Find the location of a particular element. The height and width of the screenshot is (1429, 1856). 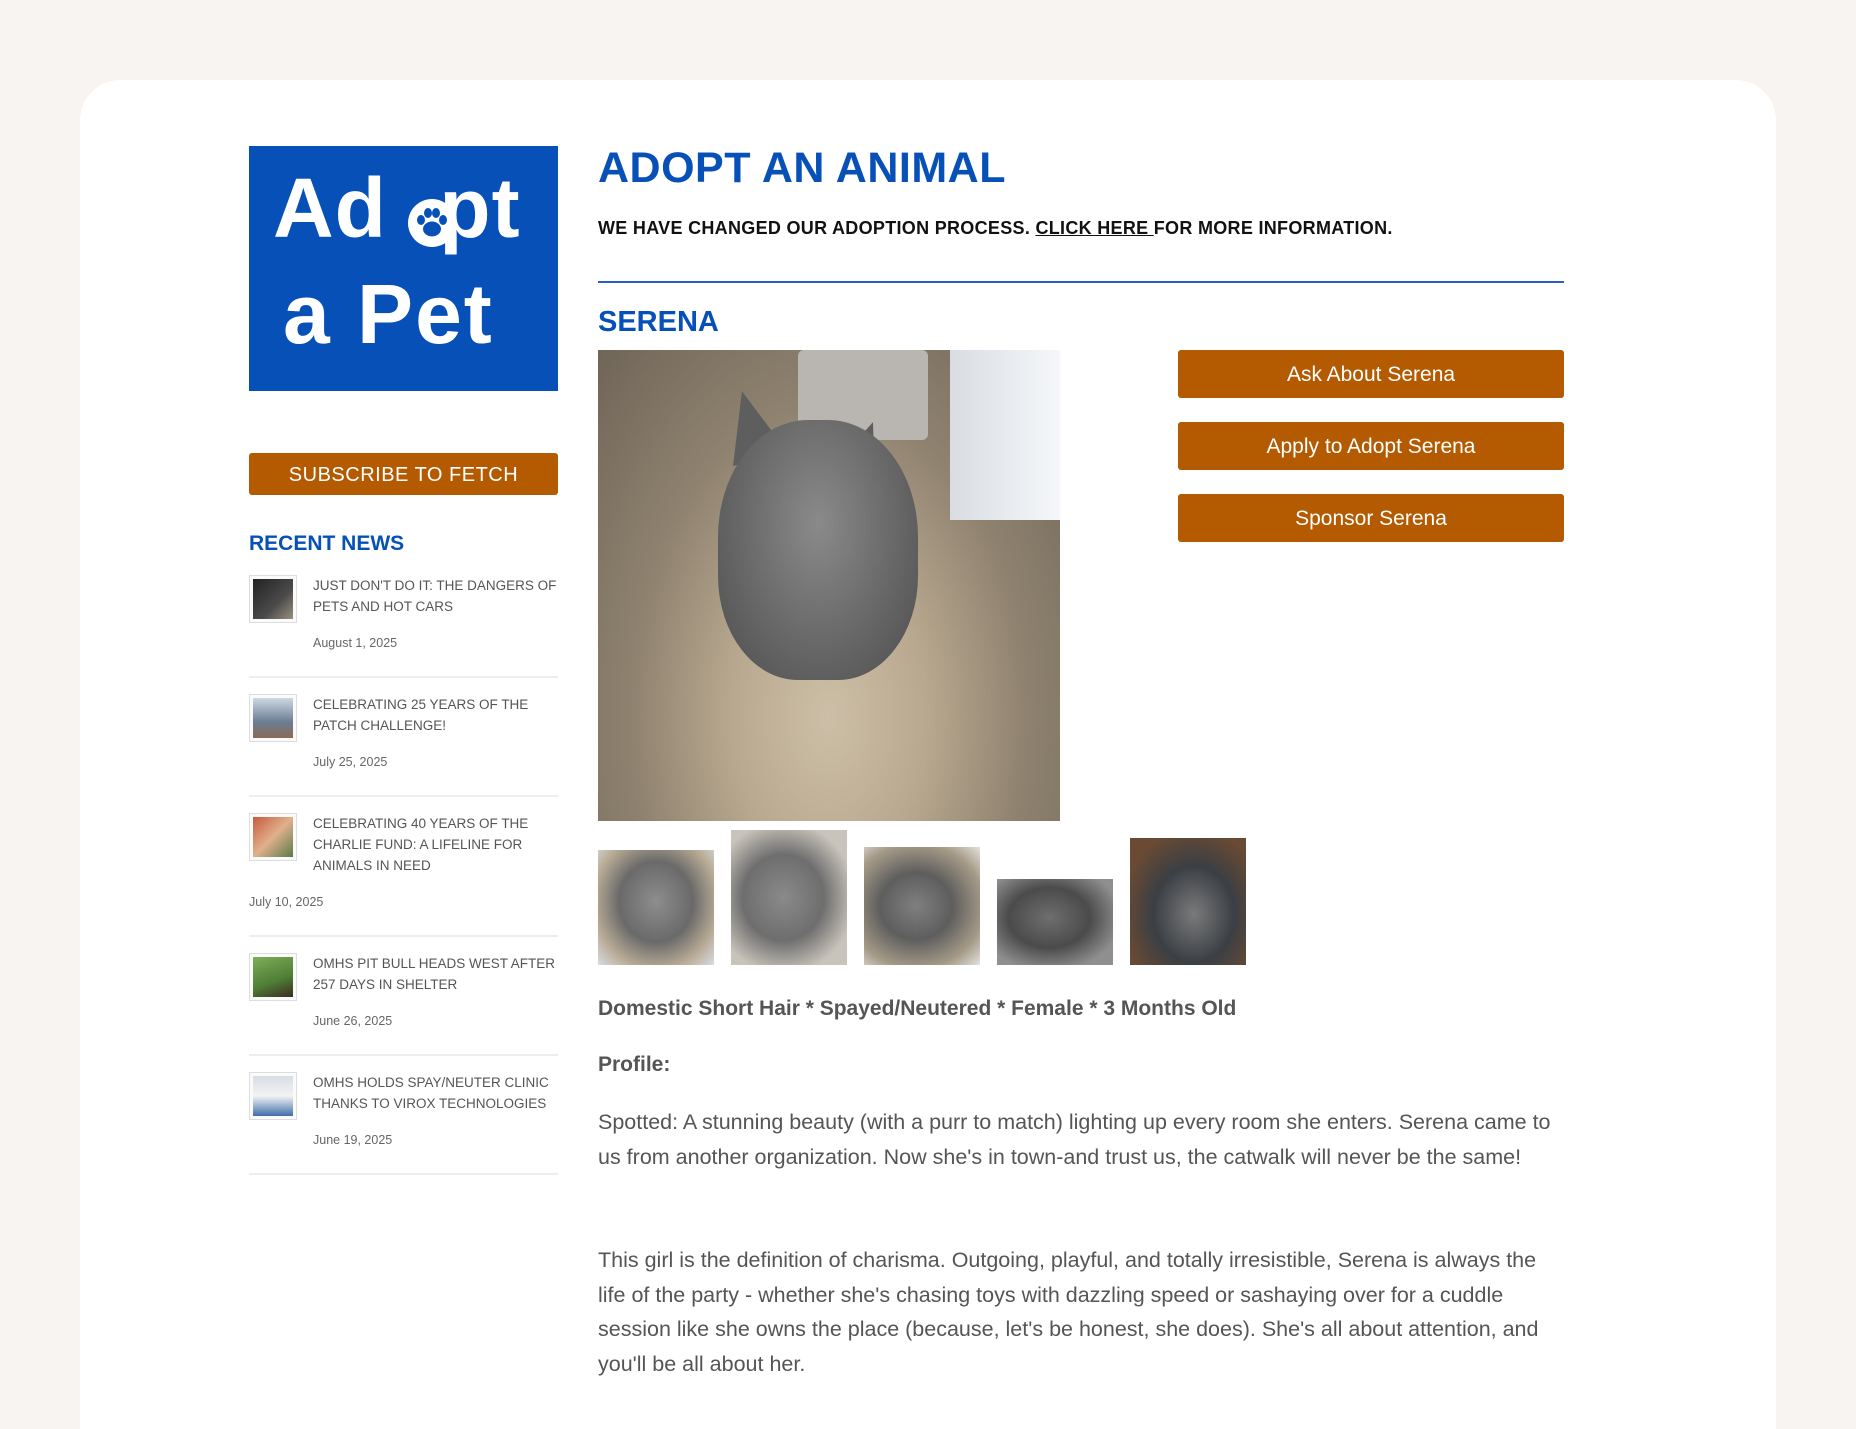

news-date: July 25, 2025 is located at coordinates (350, 762).